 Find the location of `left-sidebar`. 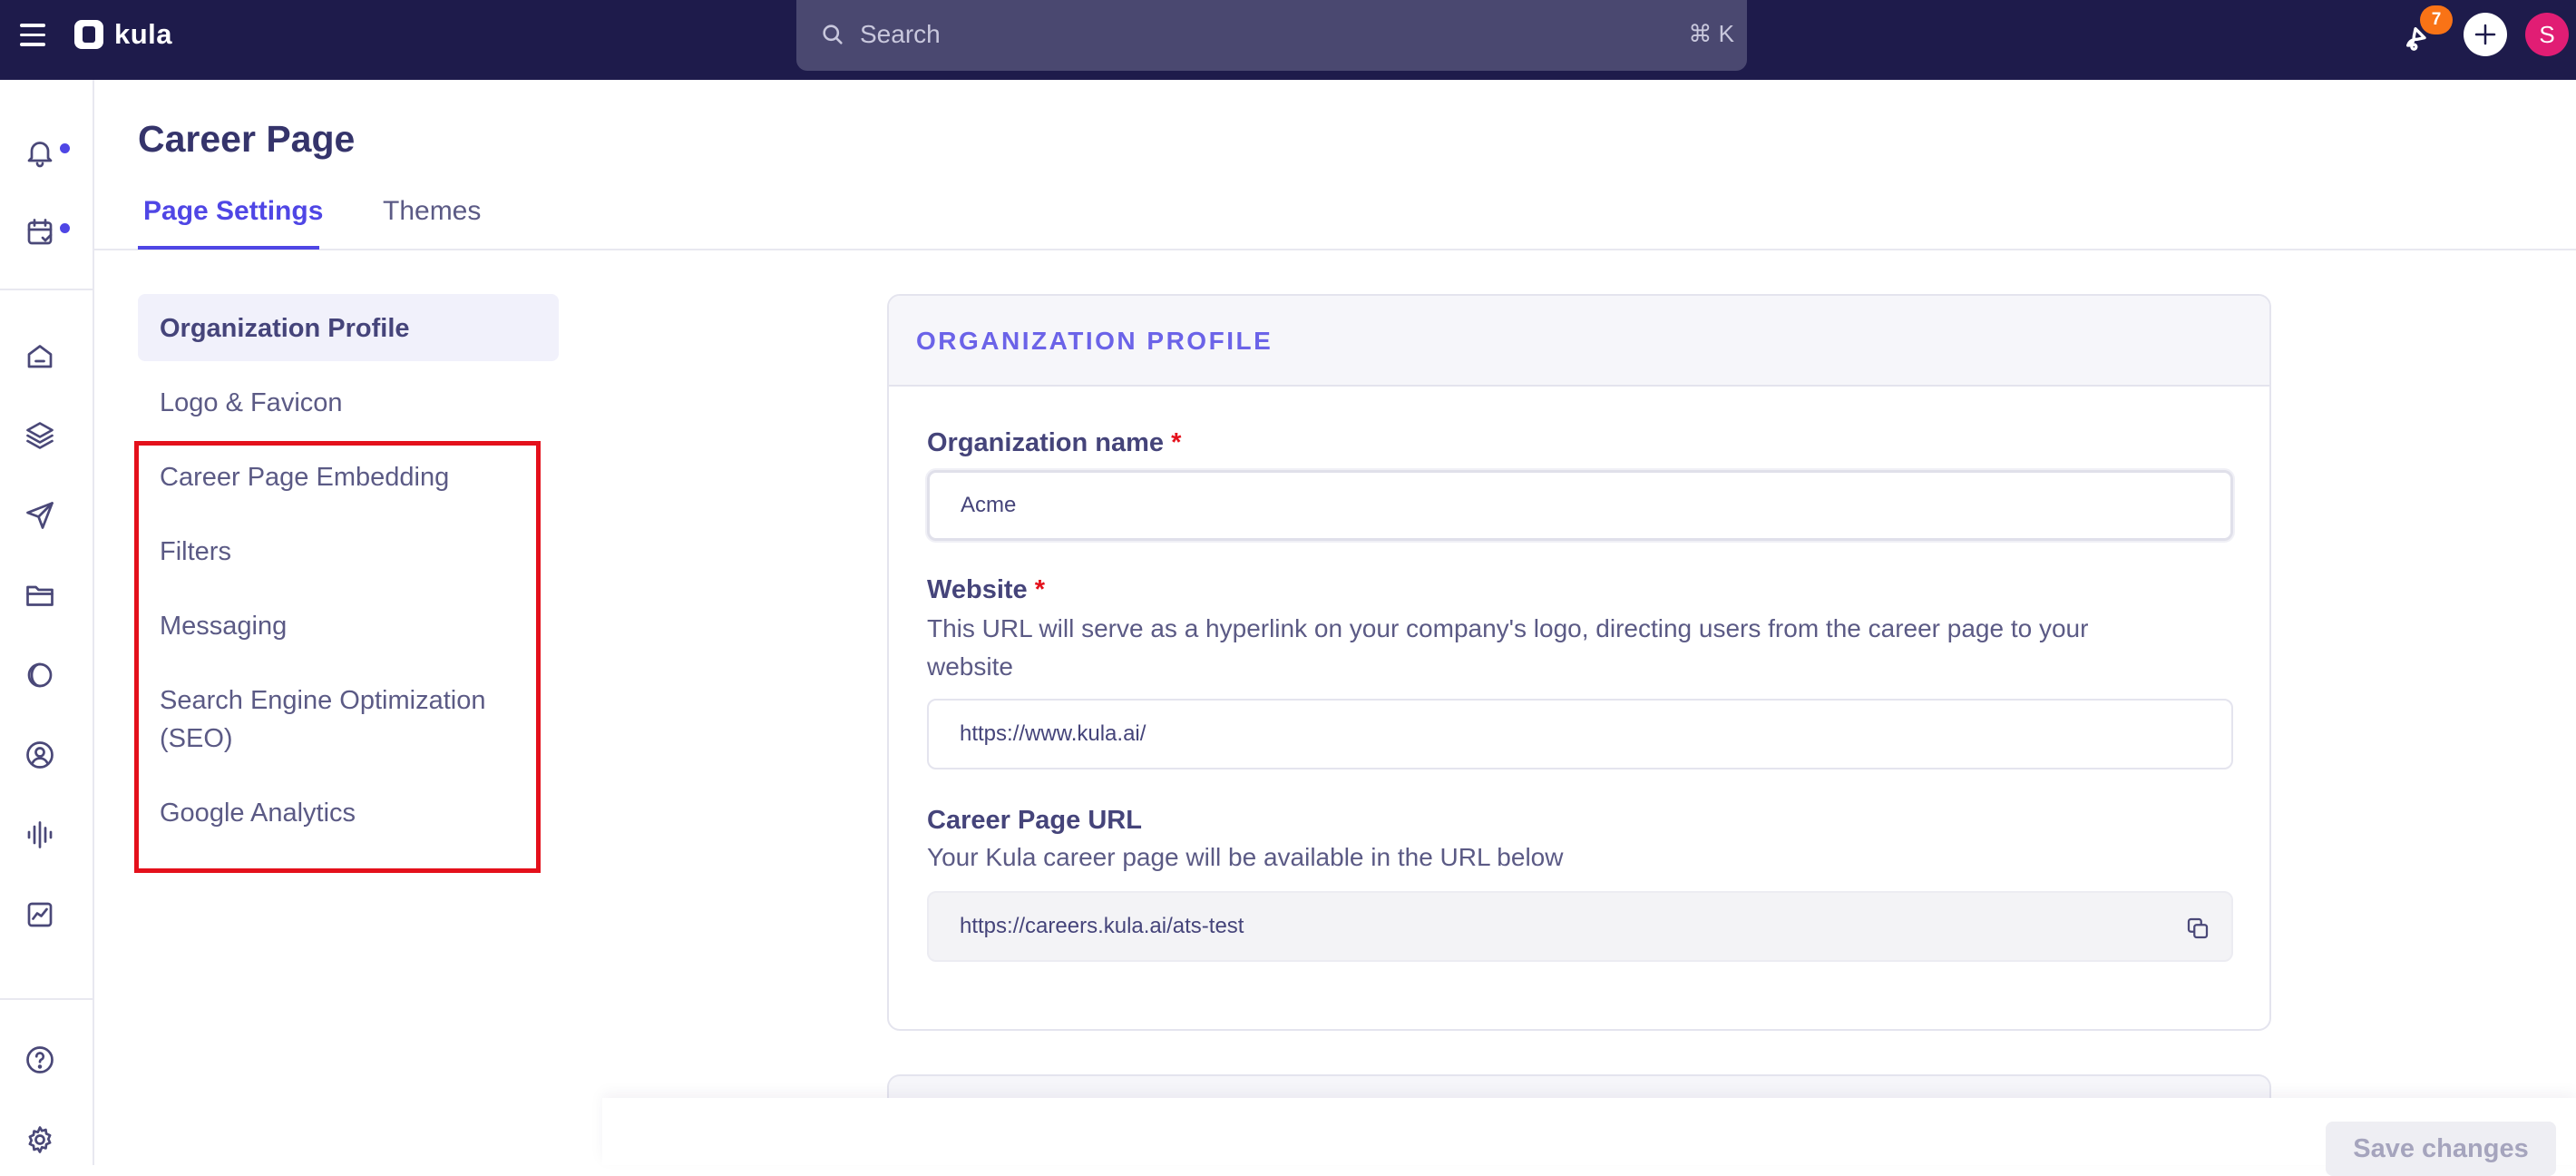

left-sidebar is located at coordinates (47, 622).